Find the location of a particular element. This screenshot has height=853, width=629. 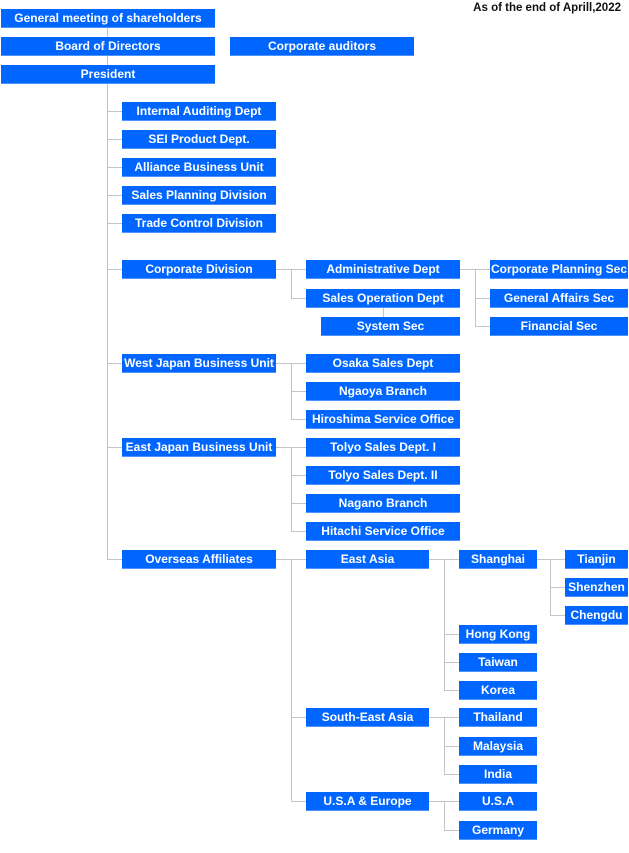

osaka-sales-box: Osaka Sales Dept is located at coordinates (383, 363).